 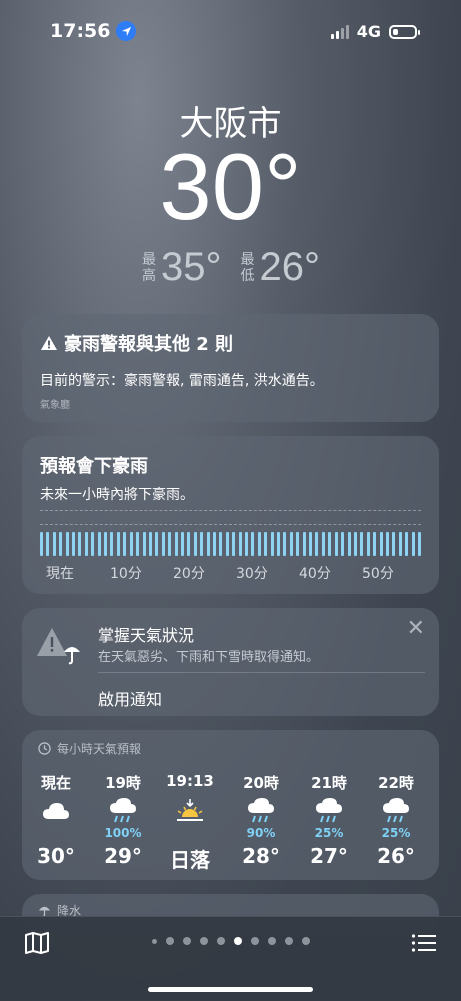 What do you see at coordinates (424, 945) in the screenshot?
I see `list-icon` at bounding box center [424, 945].